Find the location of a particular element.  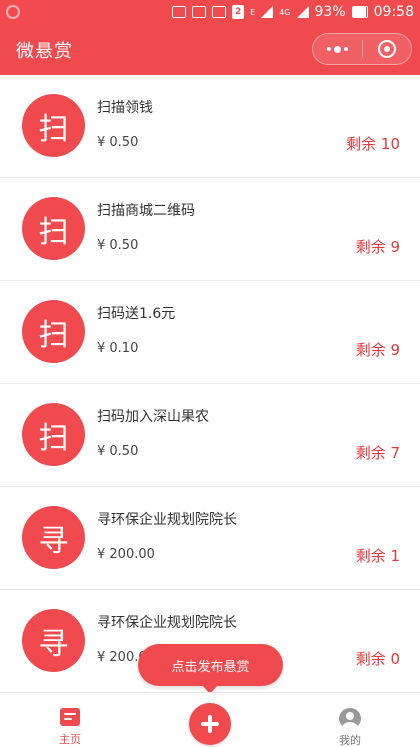

item-title: 扫码加入深山果农 is located at coordinates (153, 417).